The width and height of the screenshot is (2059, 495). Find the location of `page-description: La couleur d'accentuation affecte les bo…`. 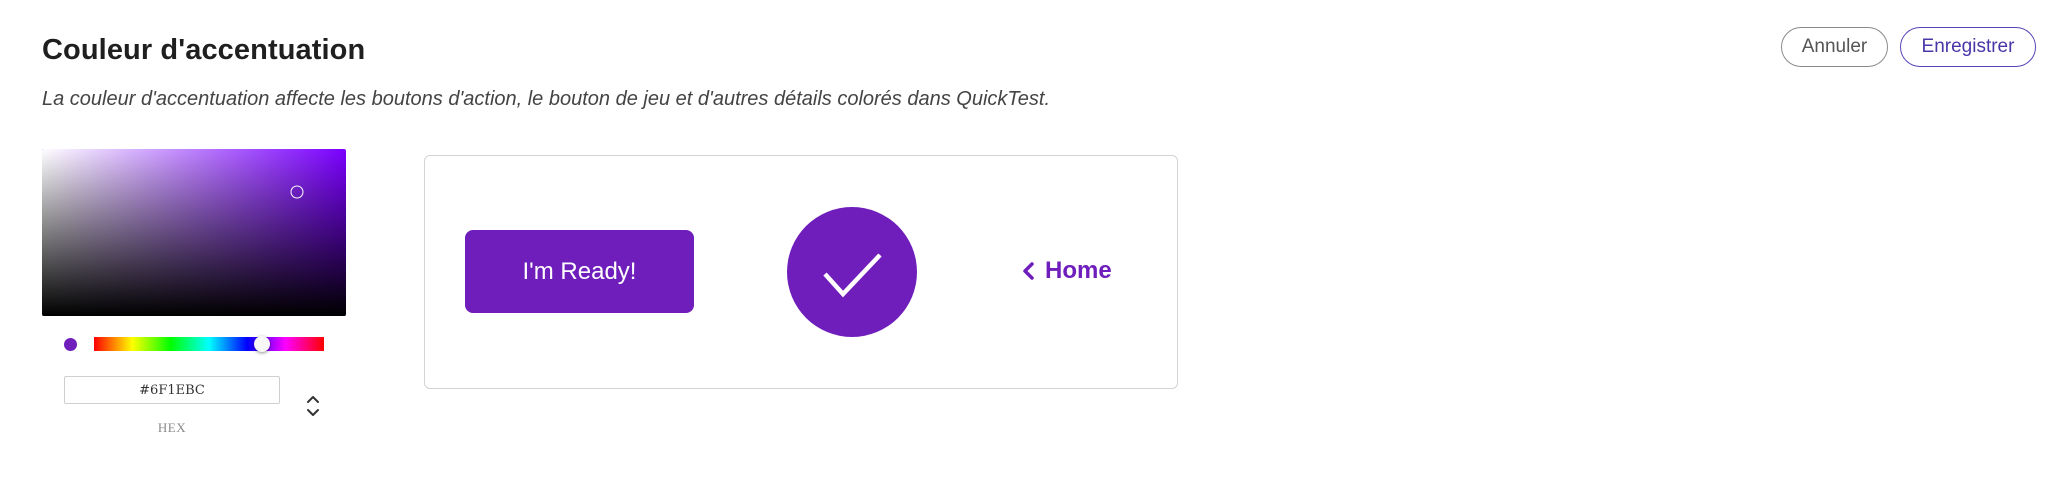

page-description: La couleur d'accentuation affecte les bo… is located at coordinates (546, 99).